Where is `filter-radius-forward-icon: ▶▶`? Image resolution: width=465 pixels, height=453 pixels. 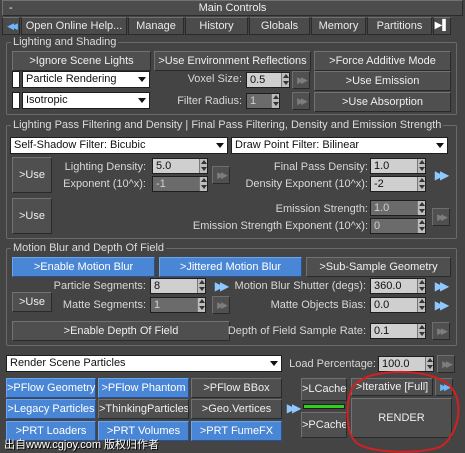
filter-radius-forward-icon: ▶▶ is located at coordinates (301, 101).